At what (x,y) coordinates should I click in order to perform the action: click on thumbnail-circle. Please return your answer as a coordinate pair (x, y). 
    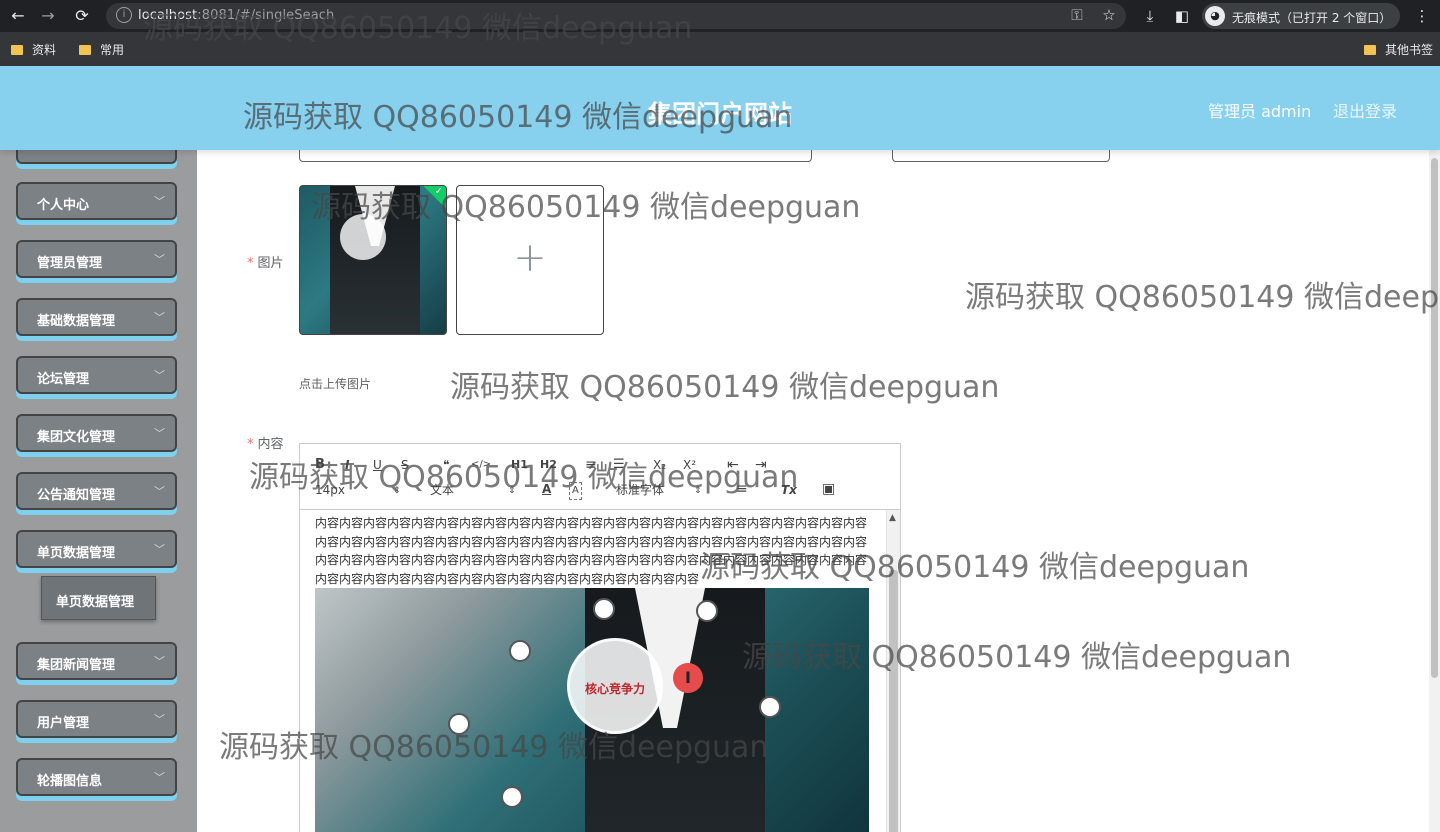
    Looking at the image, I should click on (363, 237).